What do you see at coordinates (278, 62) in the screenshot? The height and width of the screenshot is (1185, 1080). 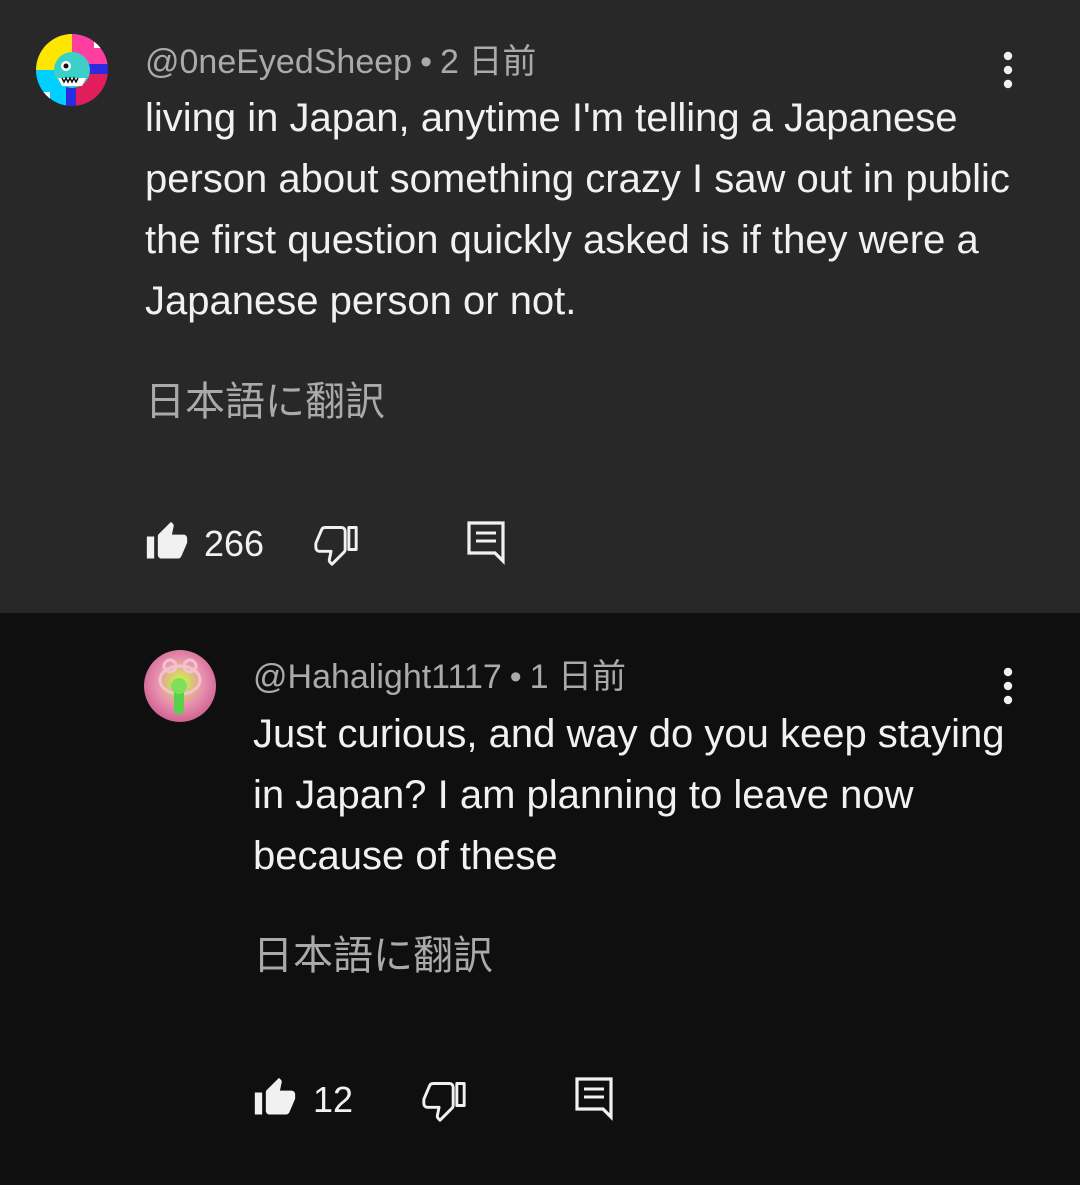 I see `author-handle: @0neEyedSheep` at bounding box center [278, 62].